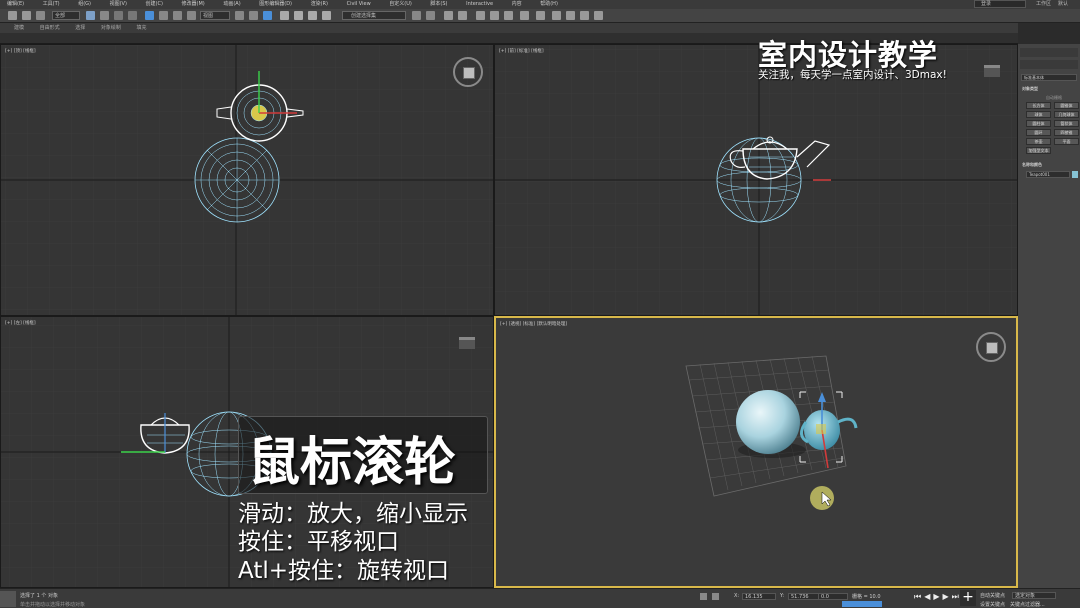 This screenshot has width=1080, height=608. I want to click on menu-help: 帮助(H), so click(549, 4).